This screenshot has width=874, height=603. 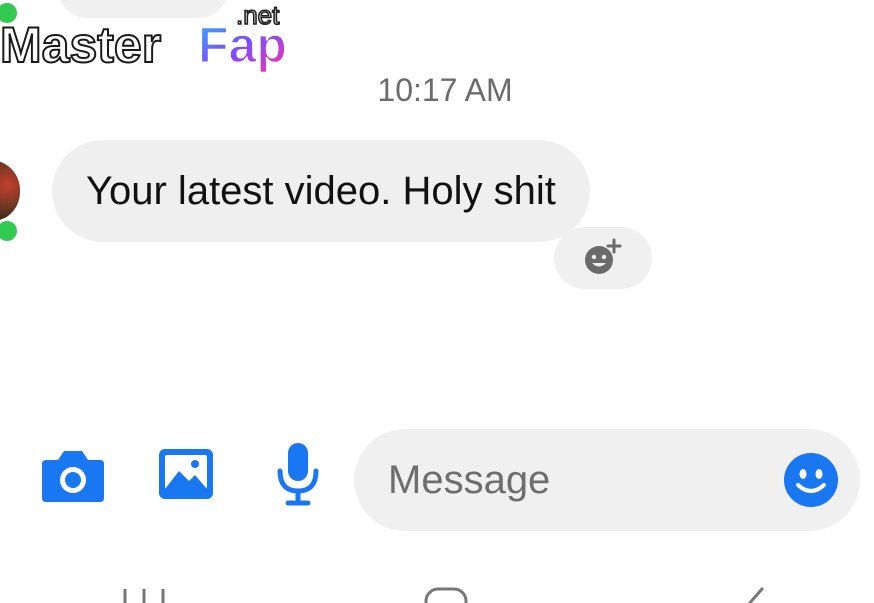 I want to click on watermark-logo: .net Master Fap, so click(x=144, y=37).